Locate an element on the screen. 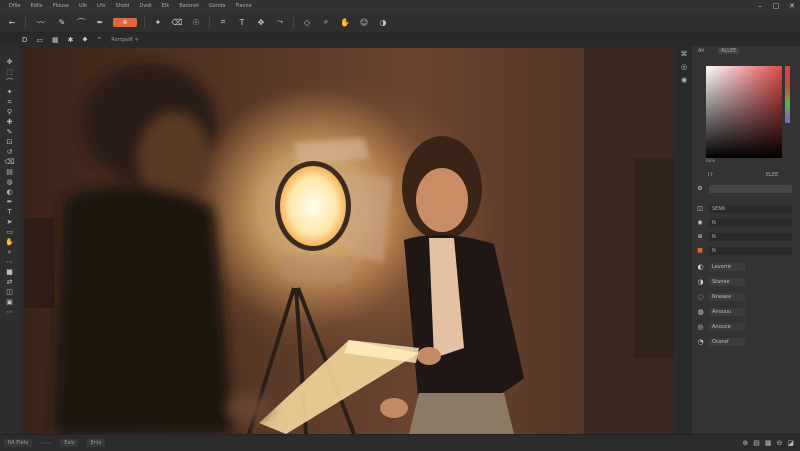 This screenshot has height=451, width=800. prop-field-3: N is located at coordinates (750, 236).